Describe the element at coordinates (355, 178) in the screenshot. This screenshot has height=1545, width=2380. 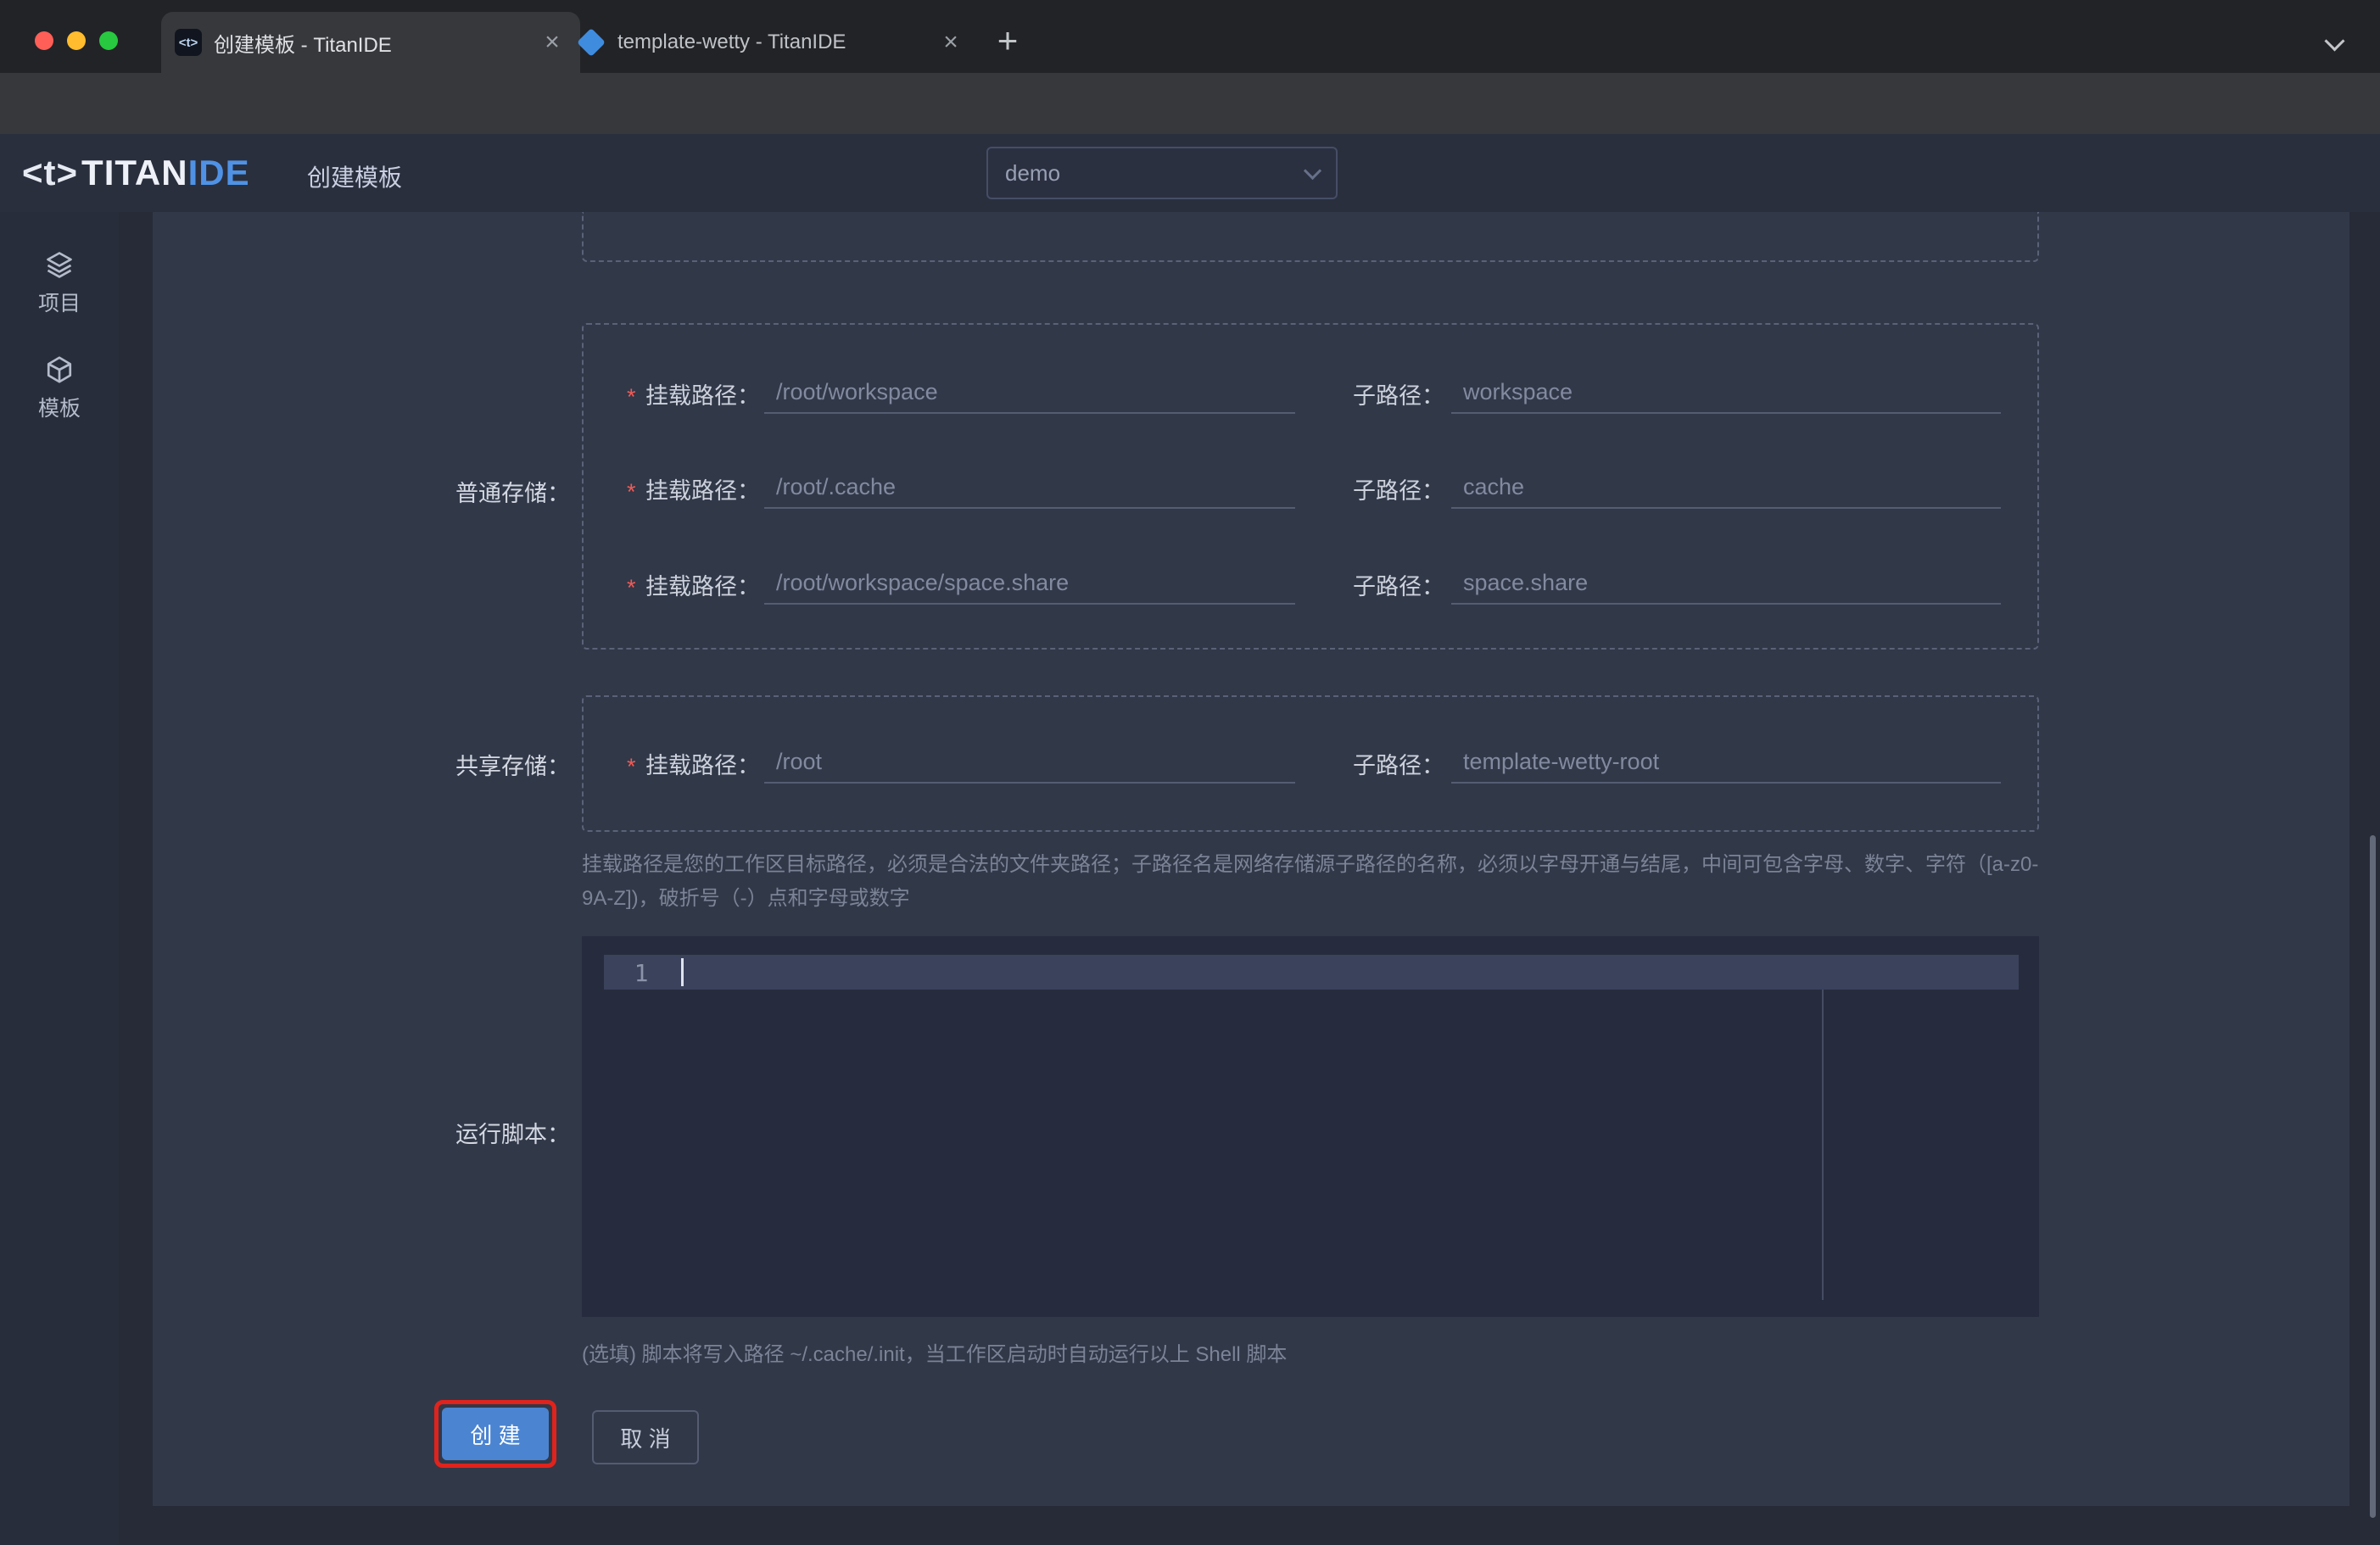
I see `page-title: 创建模板` at that location.